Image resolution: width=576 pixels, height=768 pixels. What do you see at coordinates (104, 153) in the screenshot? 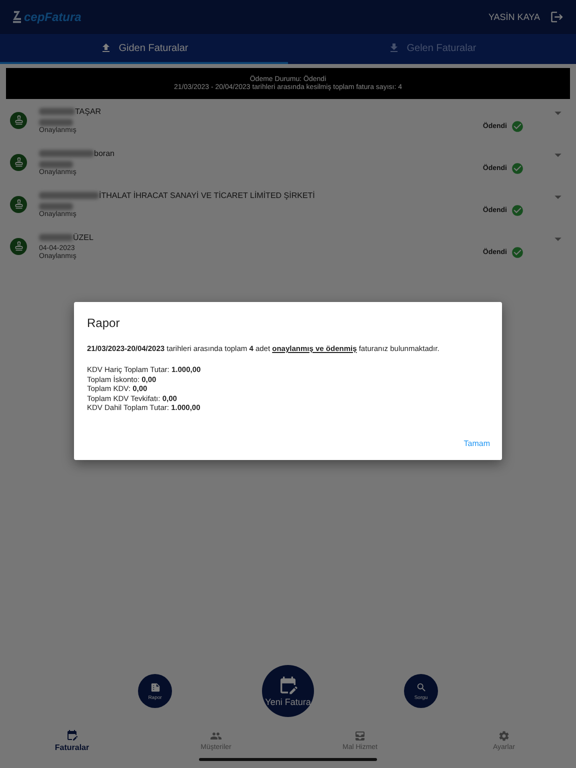
I see `customer-name: boran` at bounding box center [104, 153].